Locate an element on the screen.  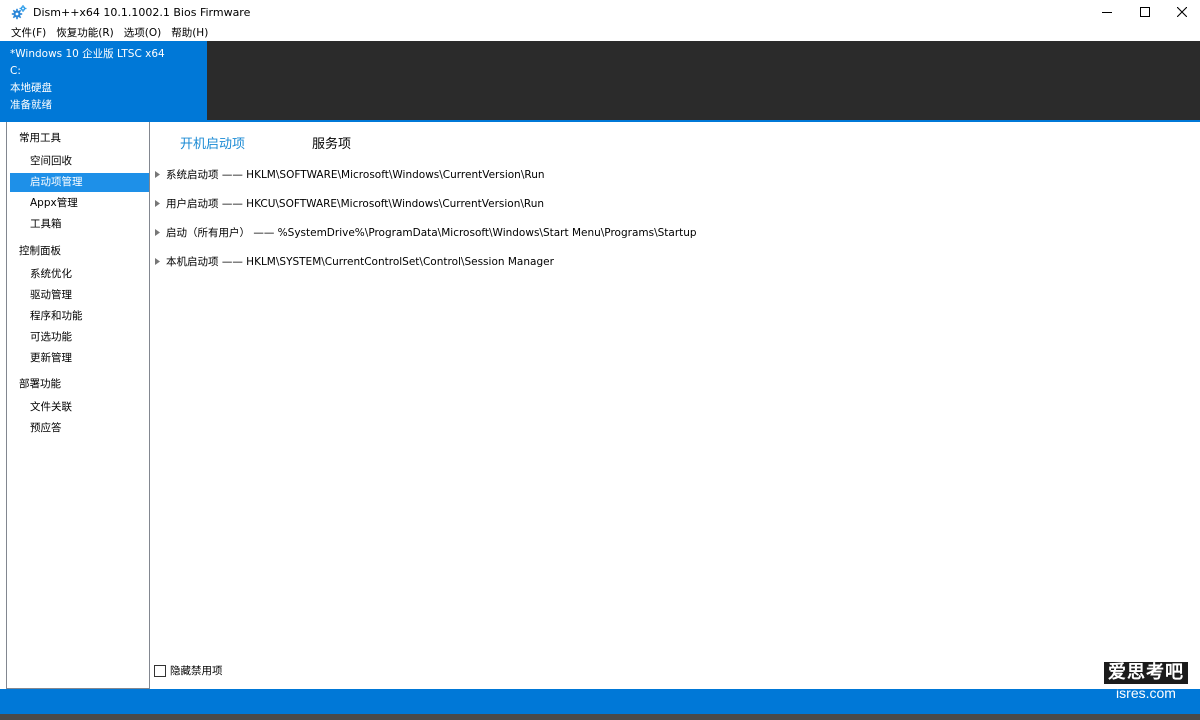
right-edge is located at coordinates (1197, 405).